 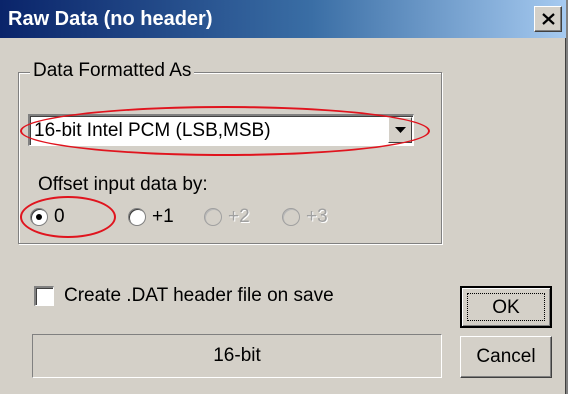 What do you see at coordinates (163, 216) in the screenshot?
I see `offset-radio-label: +1` at bounding box center [163, 216].